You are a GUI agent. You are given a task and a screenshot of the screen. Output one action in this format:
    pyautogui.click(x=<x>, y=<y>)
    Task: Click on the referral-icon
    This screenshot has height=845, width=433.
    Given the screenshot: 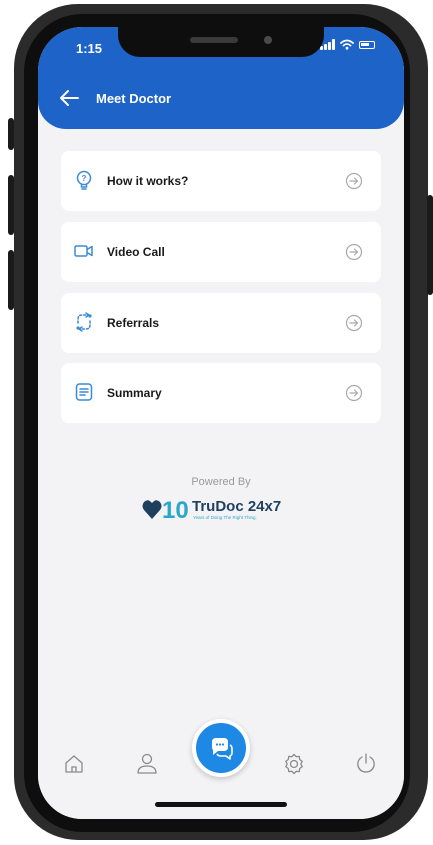 What is the action you would take?
    pyautogui.click(x=84, y=322)
    